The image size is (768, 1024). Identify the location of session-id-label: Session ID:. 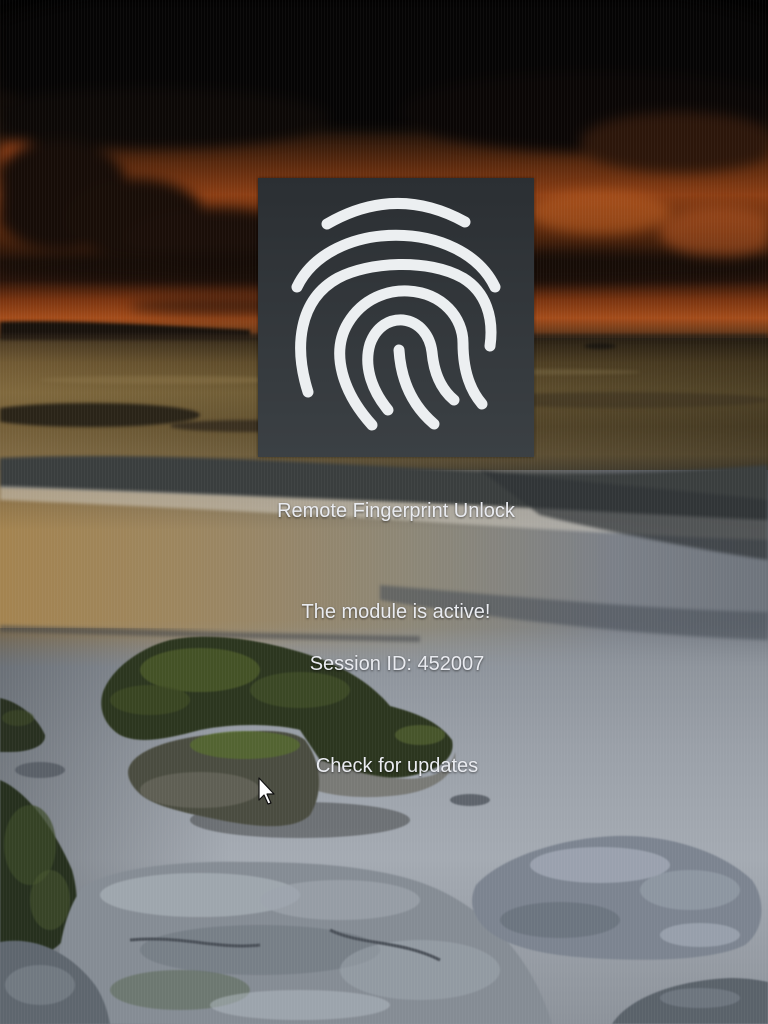
(360, 664).